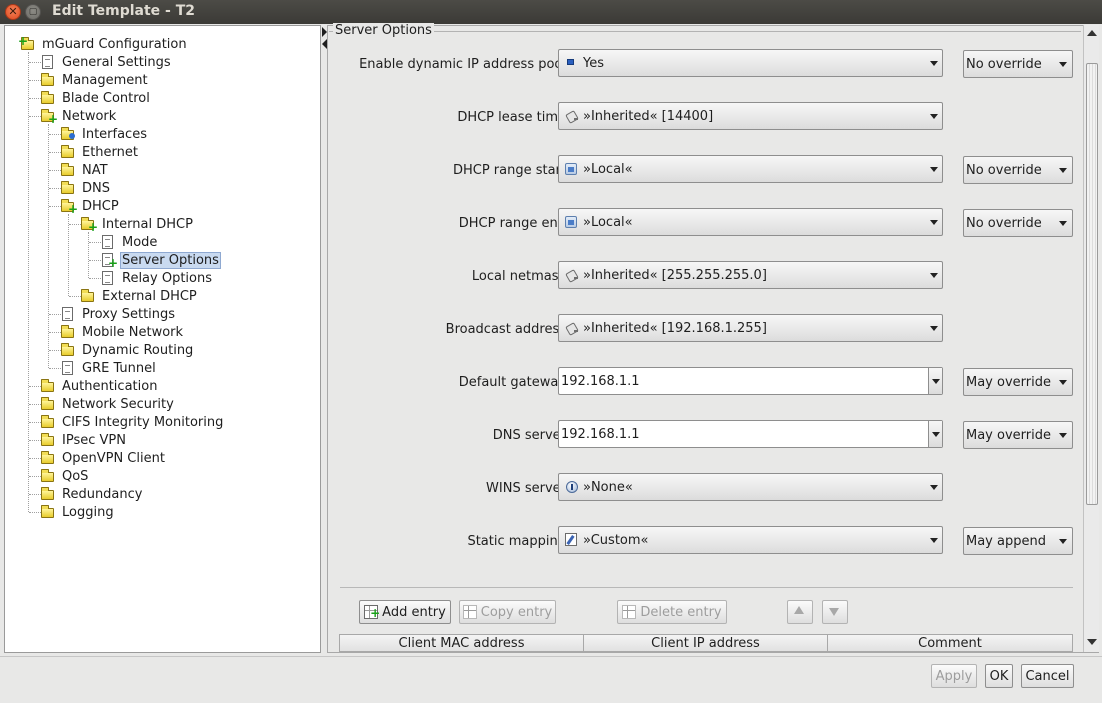  Describe the element at coordinates (511, 117) in the screenshot. I see `field-label-dhcp-lease-time: DHCP lease time` at that location.